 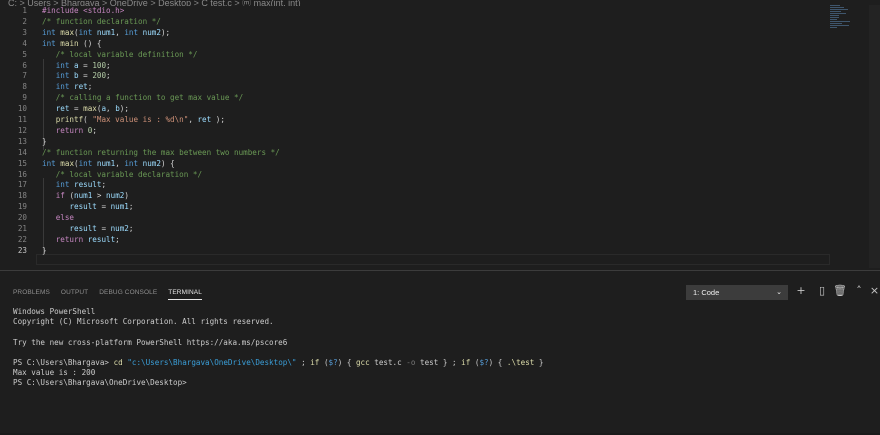 I want to click on line-number: 11, so click(x=22, y=119).